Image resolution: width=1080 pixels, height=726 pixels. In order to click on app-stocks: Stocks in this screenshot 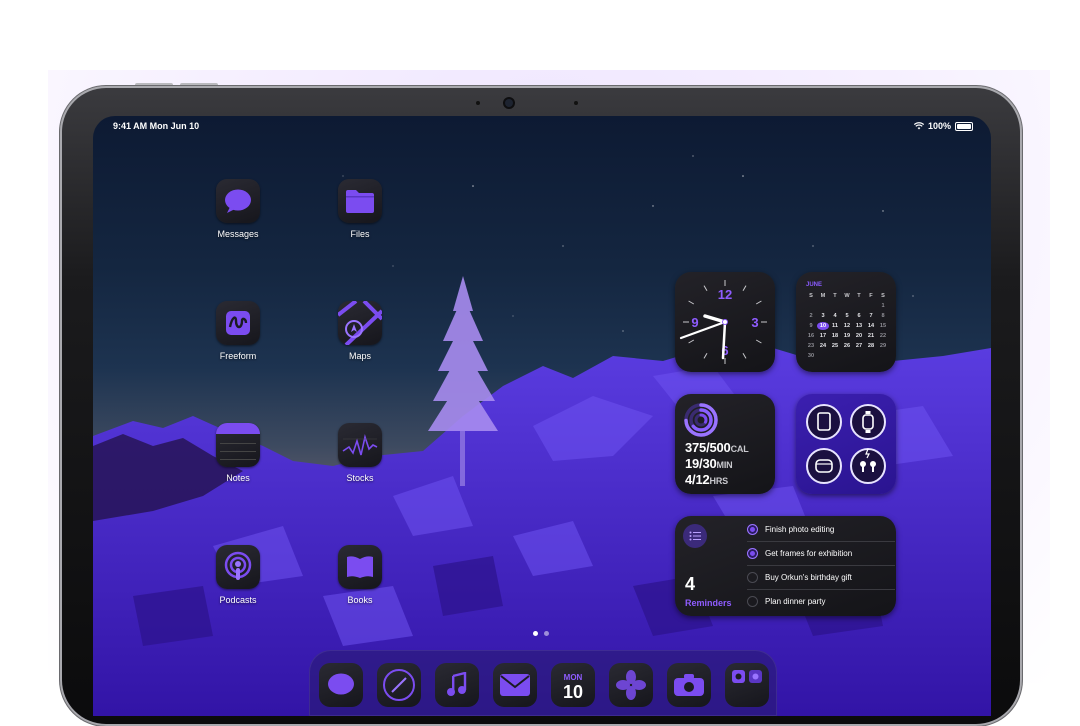, I will do `click(360, 453)`.